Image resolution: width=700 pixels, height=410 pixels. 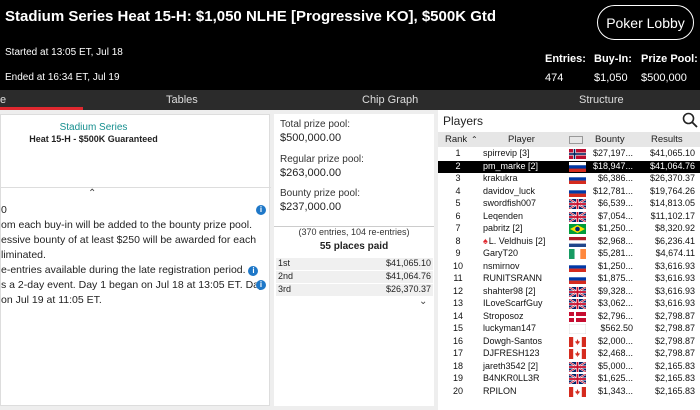 I want to click on player-row: 20 RPILON $1,343... $2,165.83, so click(x=569, y=392).